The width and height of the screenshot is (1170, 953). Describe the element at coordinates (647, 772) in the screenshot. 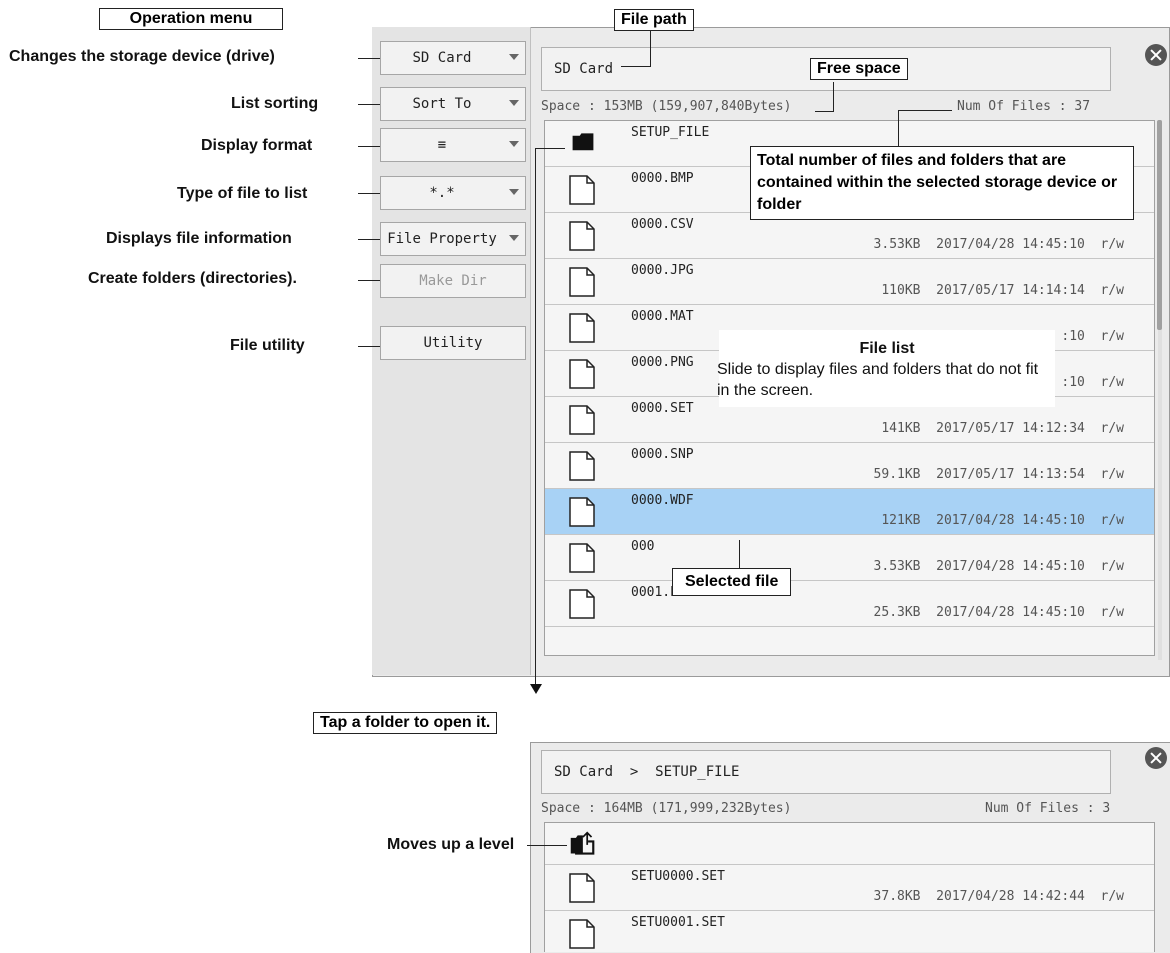

I see `file-path-text: SD Card > SETUP_FILE` at that location.